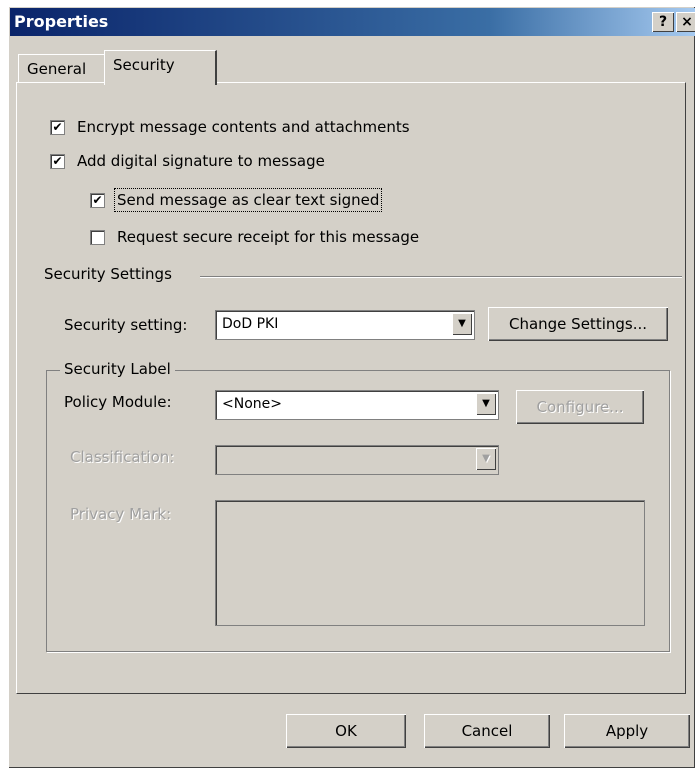 The width and height of the screenshot is (695, 768). What do you see at coordinates (118, 402) in the screenshot?
I see `policy-module-label: Policy Module:` at bounding box center [118, 402].